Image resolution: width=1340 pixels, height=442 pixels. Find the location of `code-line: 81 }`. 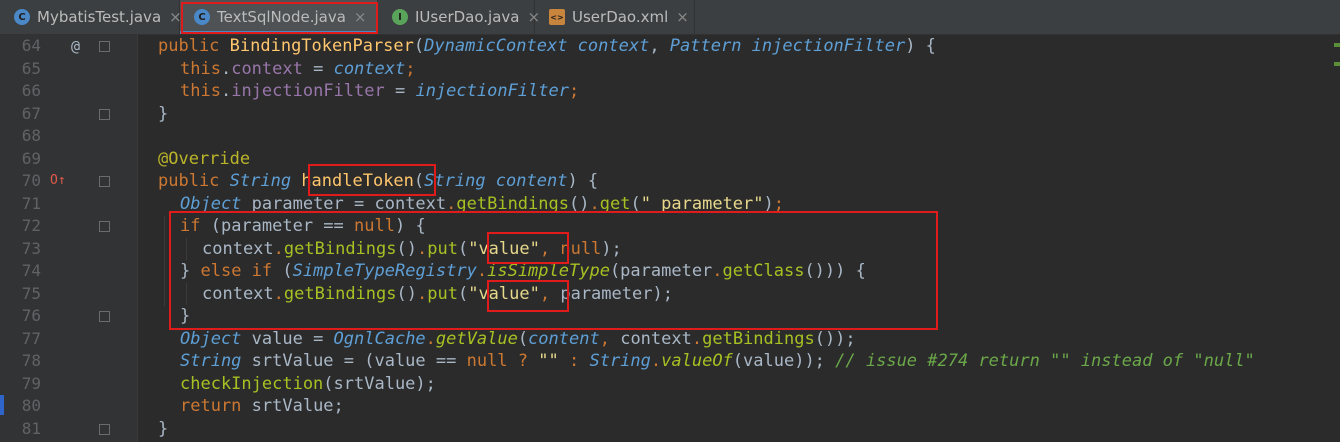

code-line: 81 } is located at coordinates (670, 429).